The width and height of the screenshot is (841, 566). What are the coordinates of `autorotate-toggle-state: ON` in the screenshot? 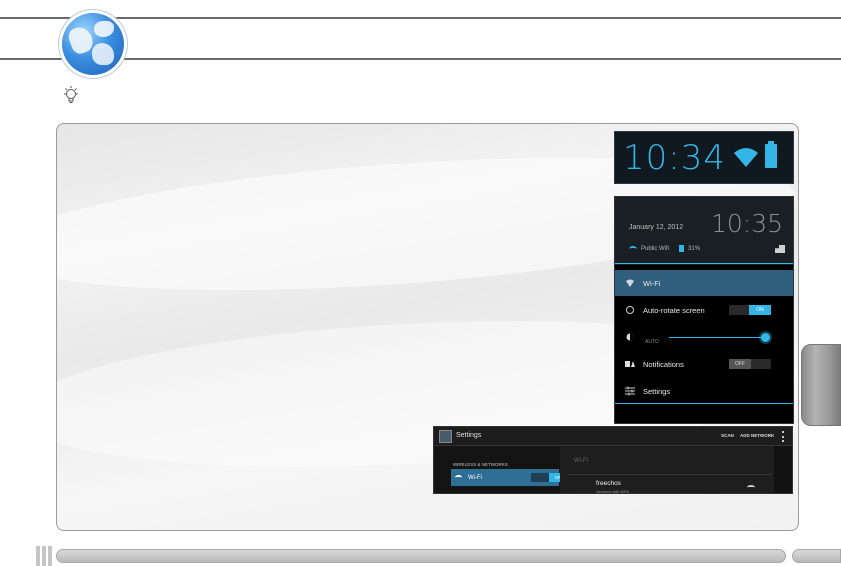 It's located at (760, 310).